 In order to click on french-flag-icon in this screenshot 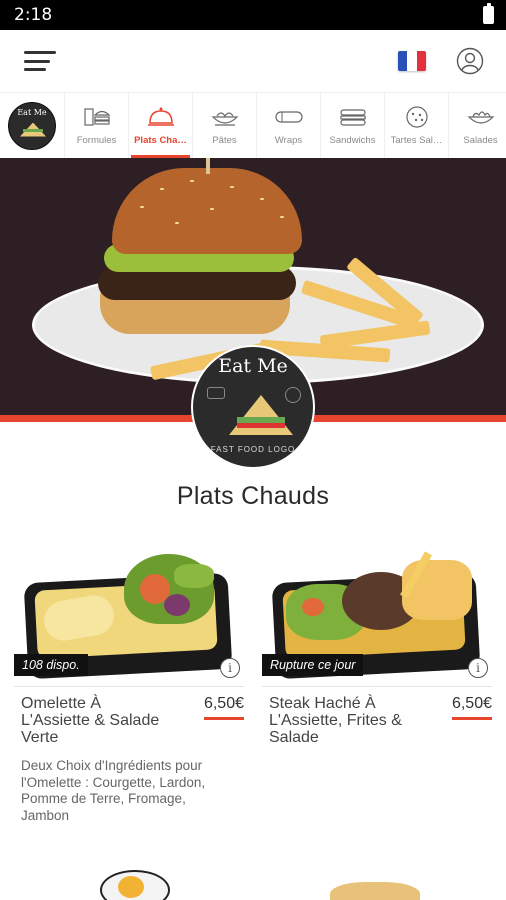, I will do `click(412, 61)`.